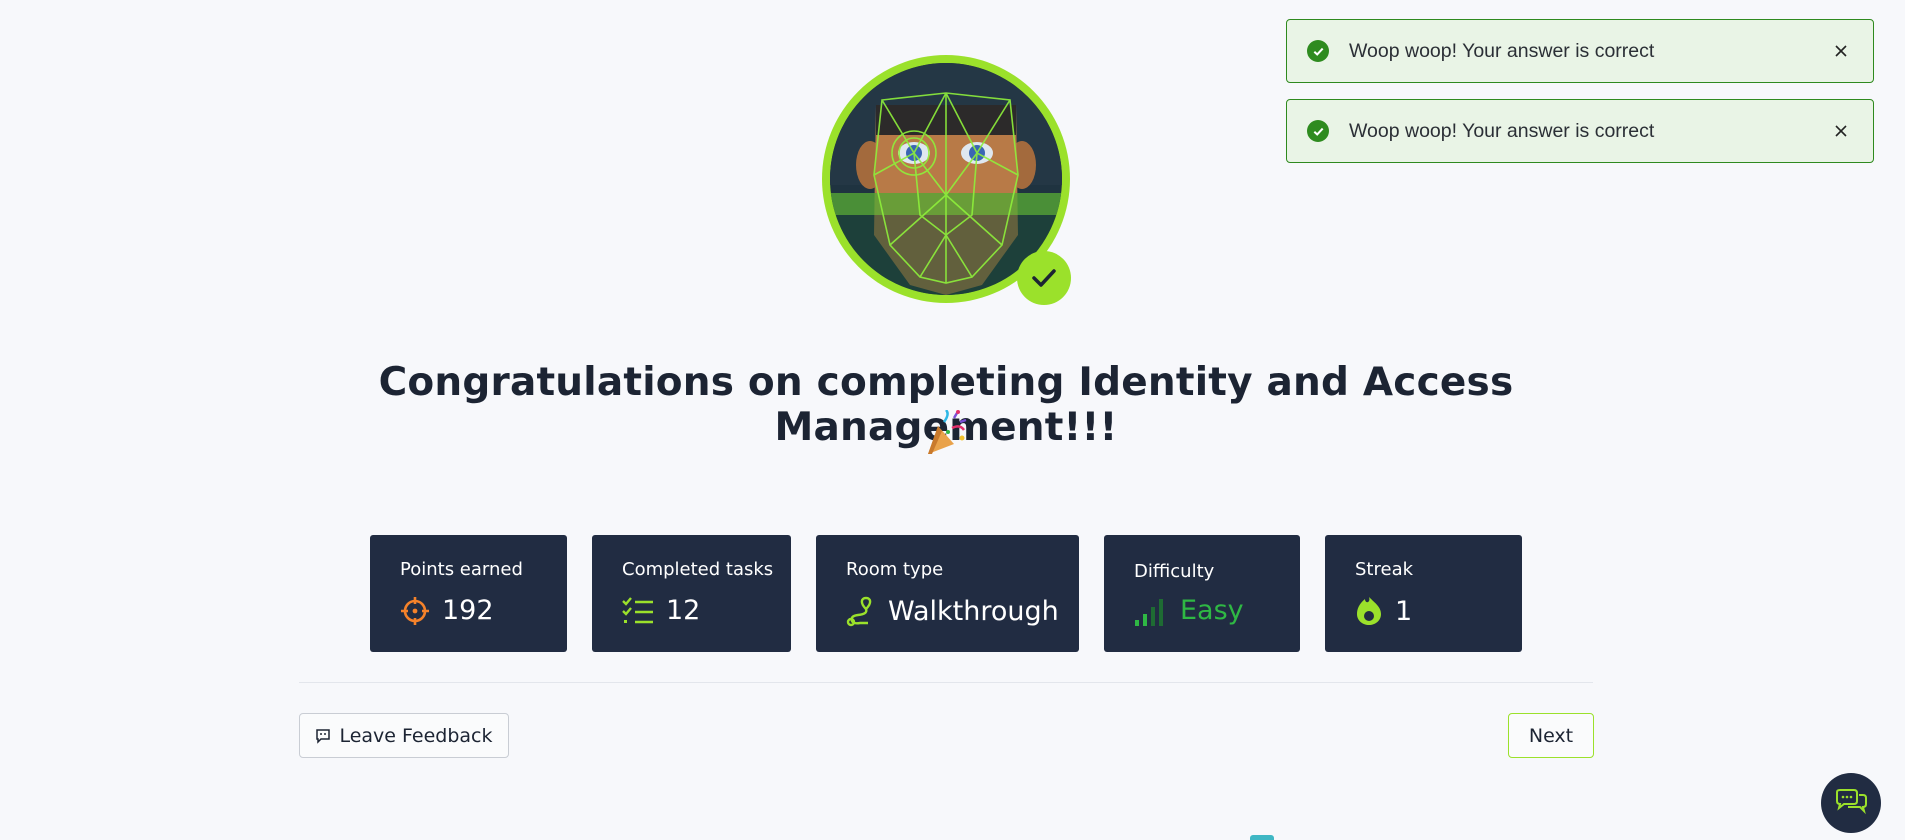 The image size is (1905, 840). What do you see at coordinates (1369, 611) in the screenshot?
I see `flame-icon` at bounding box center [1369, 611].